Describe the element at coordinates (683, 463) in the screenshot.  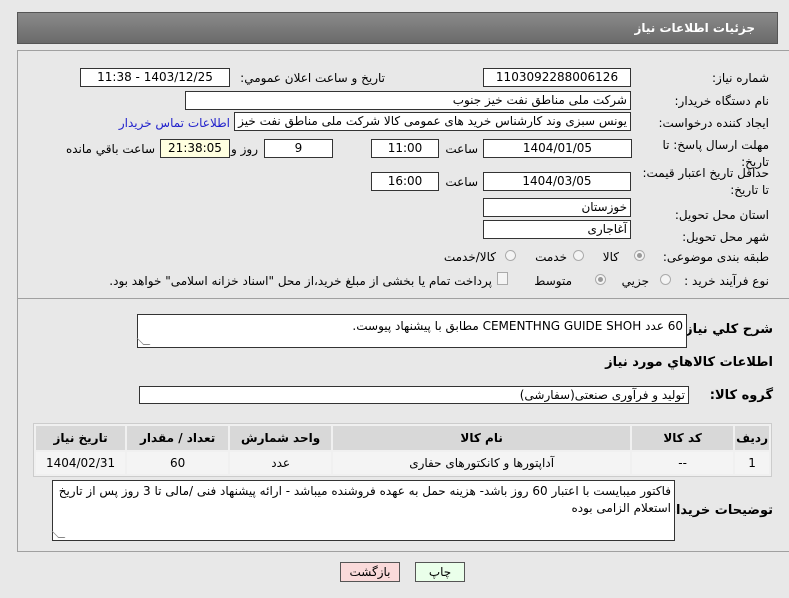
I see `cell-code: --` at that location.